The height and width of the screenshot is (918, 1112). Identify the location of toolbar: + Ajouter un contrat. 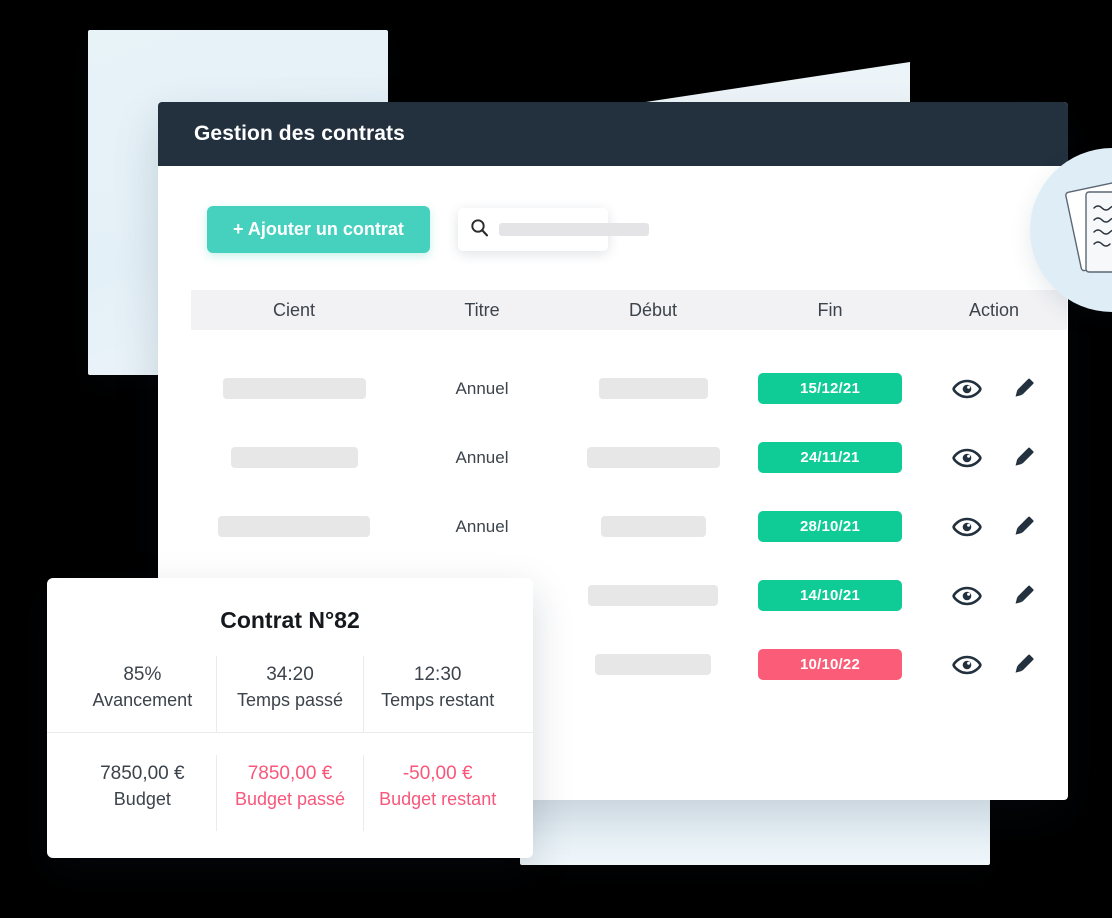
(613, 209).